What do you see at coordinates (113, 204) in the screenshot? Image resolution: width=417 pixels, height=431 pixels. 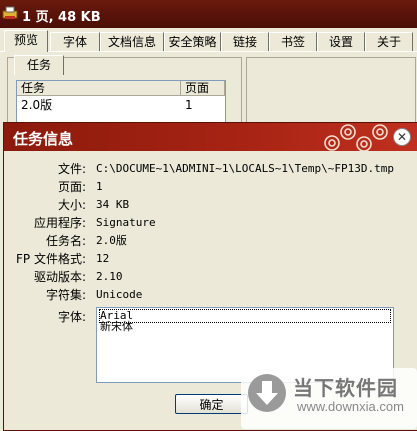 I see `size-value: 34 KB` at bounding box center [113, 204].